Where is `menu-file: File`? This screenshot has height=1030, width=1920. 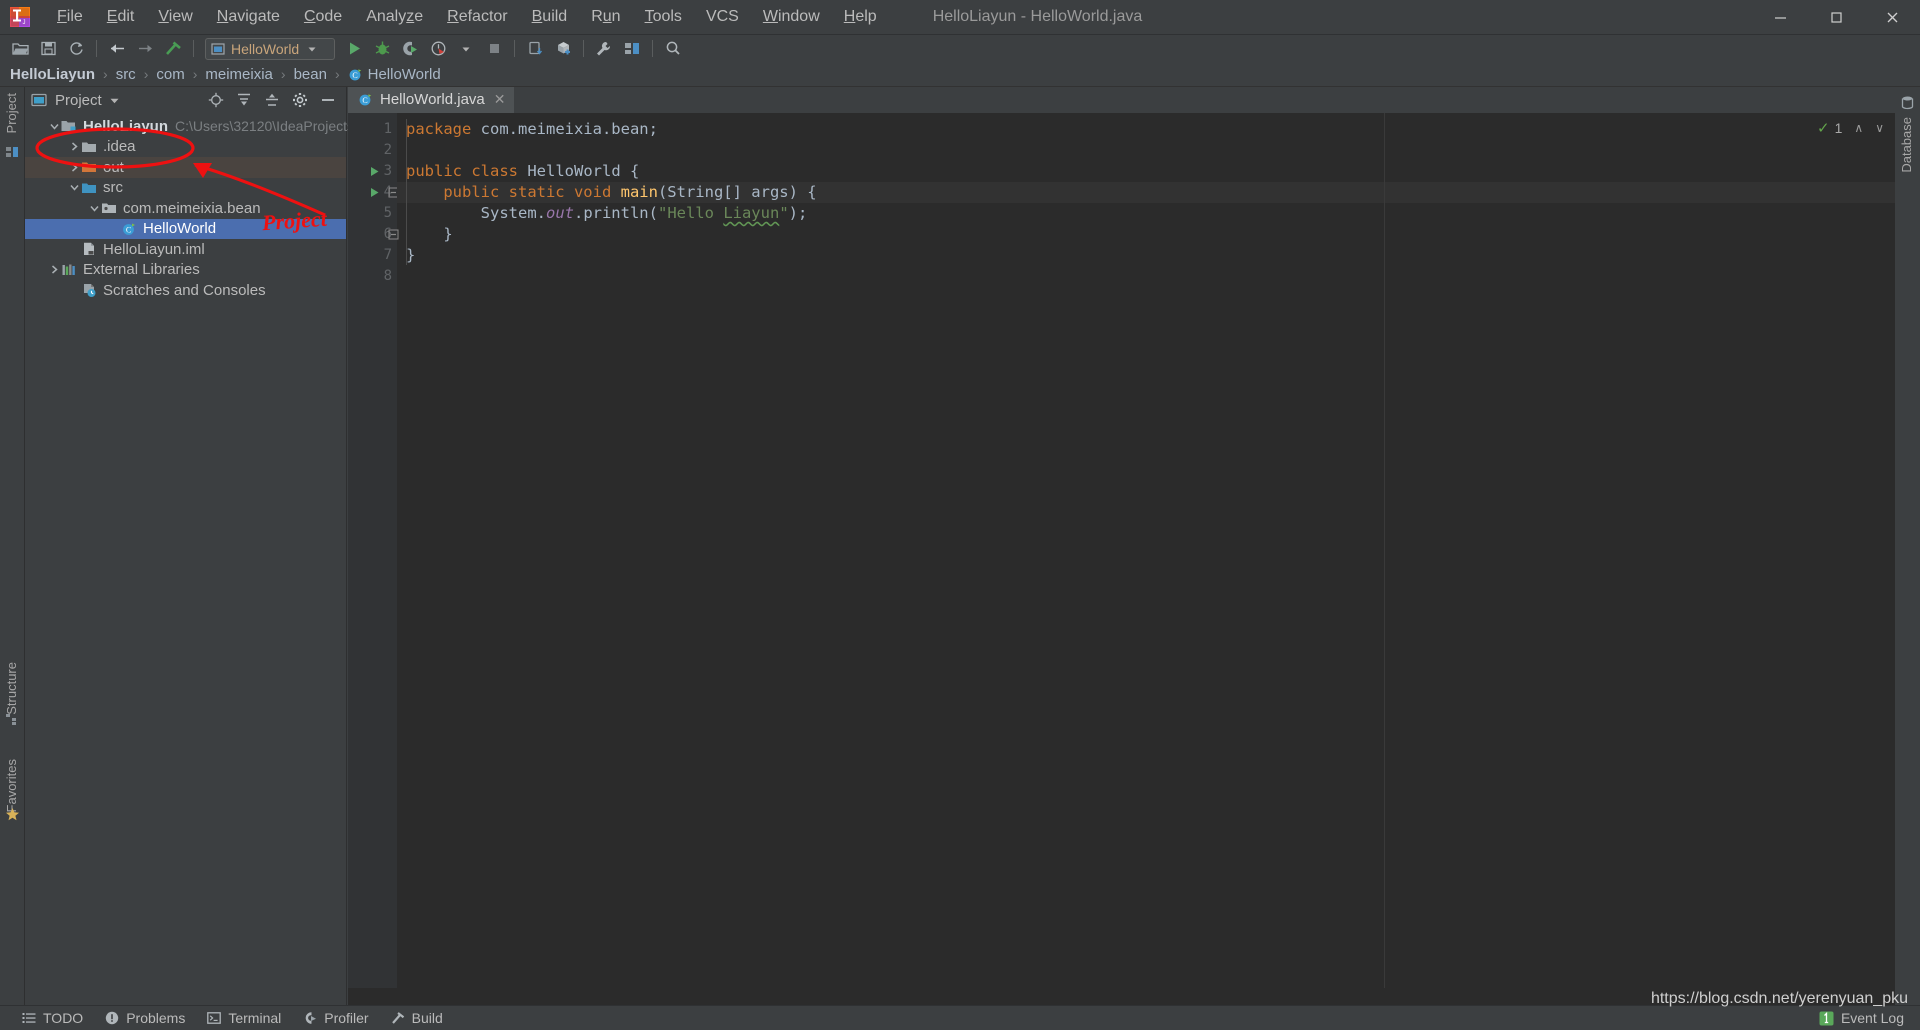 menu-file: File is located at coordinates (70, 17).